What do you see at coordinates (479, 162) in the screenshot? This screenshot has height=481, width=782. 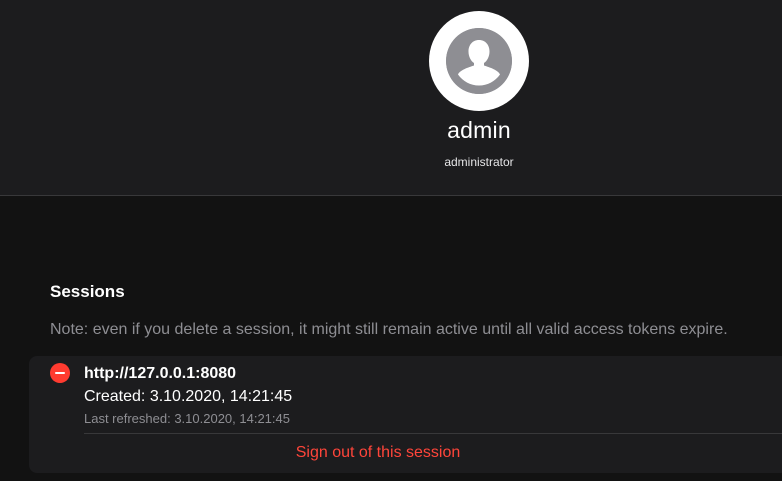 I see `profile-role: administrator` at bounding box center [479, 162].